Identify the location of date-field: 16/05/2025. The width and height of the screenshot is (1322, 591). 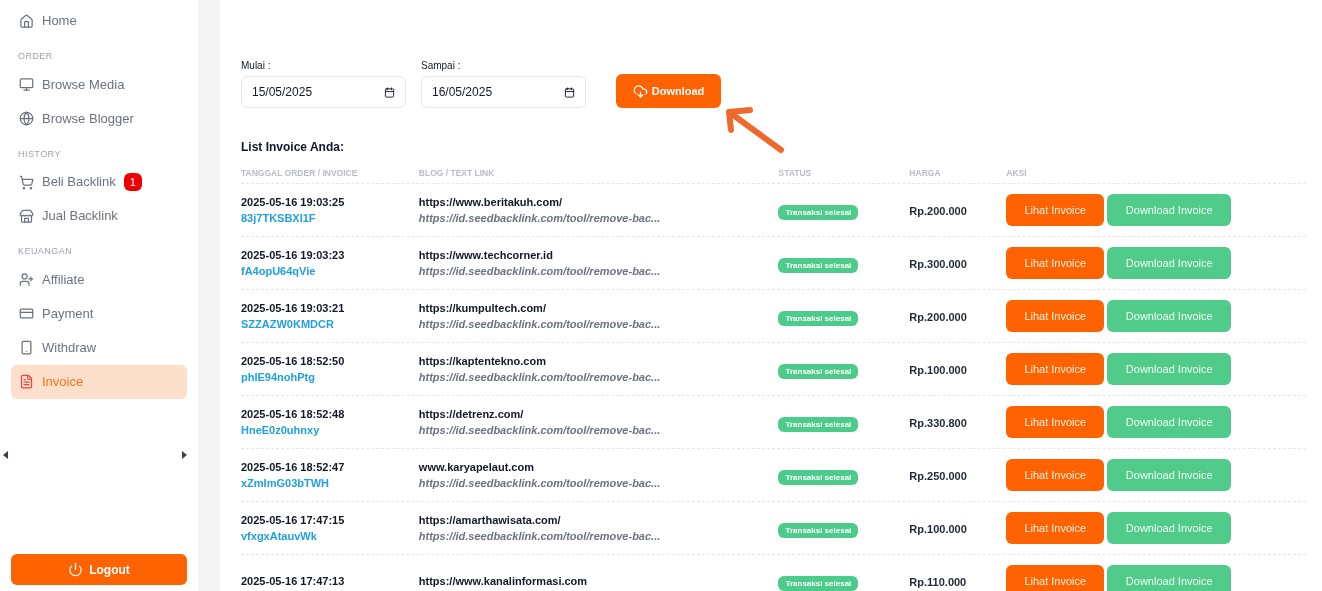
(503, 92).